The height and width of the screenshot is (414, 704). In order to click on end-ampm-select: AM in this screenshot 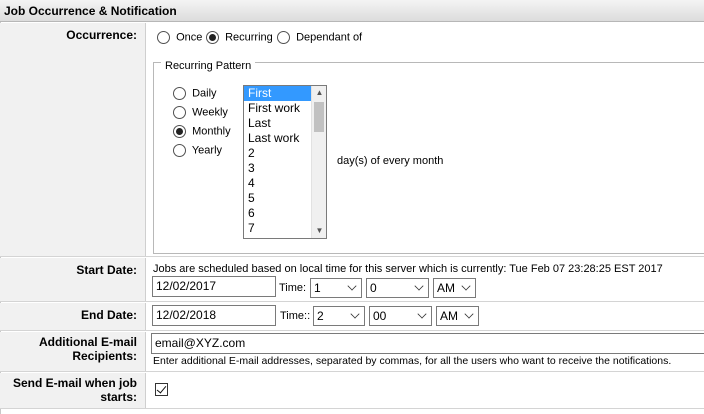, I will do `click(457, 316)`.